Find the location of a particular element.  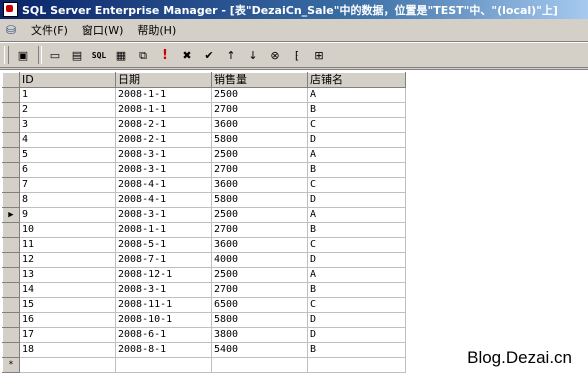

cell-id: 4 is located at coordinates (67, 140).